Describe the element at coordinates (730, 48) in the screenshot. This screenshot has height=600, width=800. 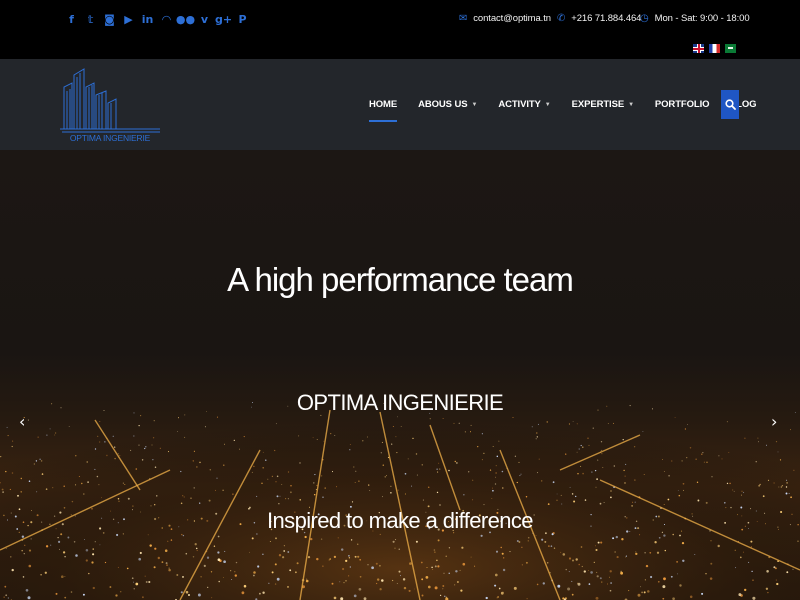
I see `saudi-flag-icon` at that location.